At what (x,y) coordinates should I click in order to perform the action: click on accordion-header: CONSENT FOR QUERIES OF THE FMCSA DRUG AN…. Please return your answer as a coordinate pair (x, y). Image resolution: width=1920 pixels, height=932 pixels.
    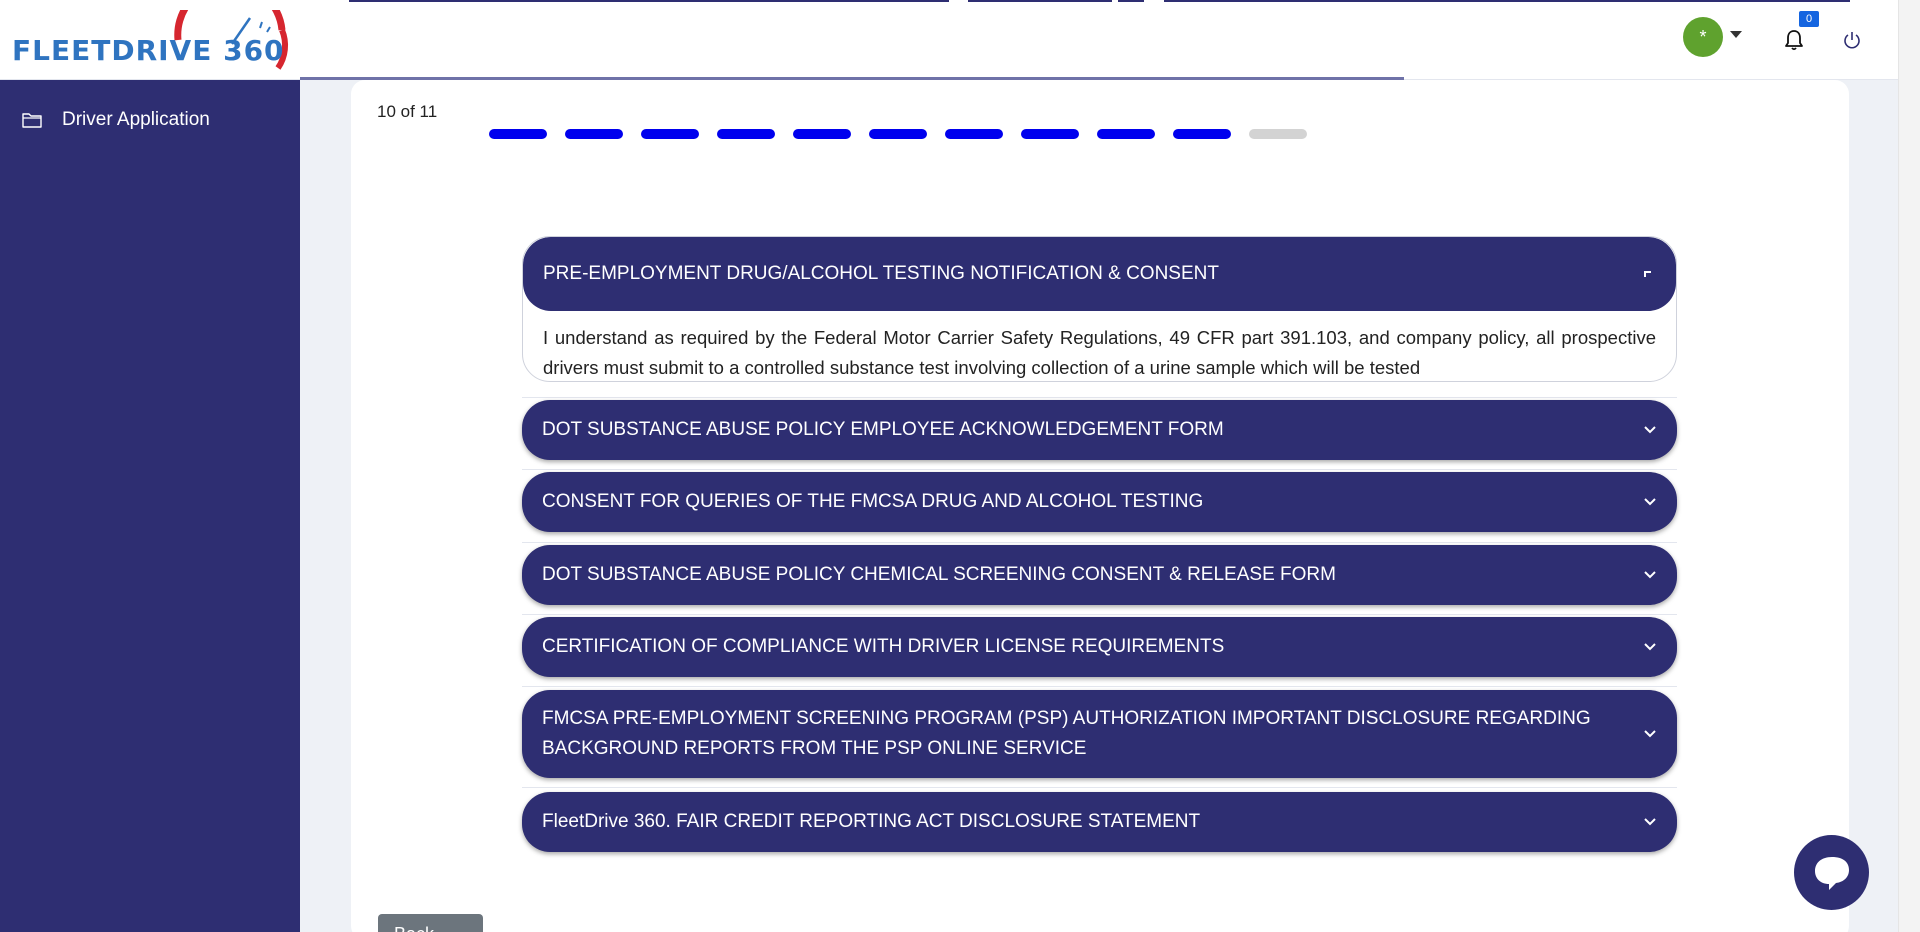
    Looking at the image, I should click on (1099, 502).